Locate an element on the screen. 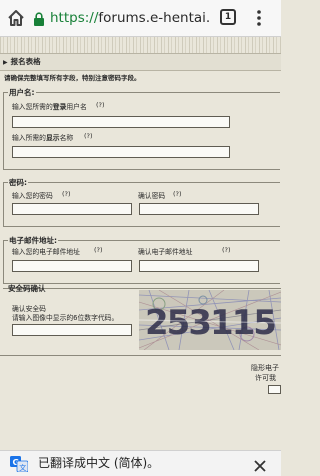 This screenshot has height=476, width=320. home-icon is located at coordinates (16, 18).